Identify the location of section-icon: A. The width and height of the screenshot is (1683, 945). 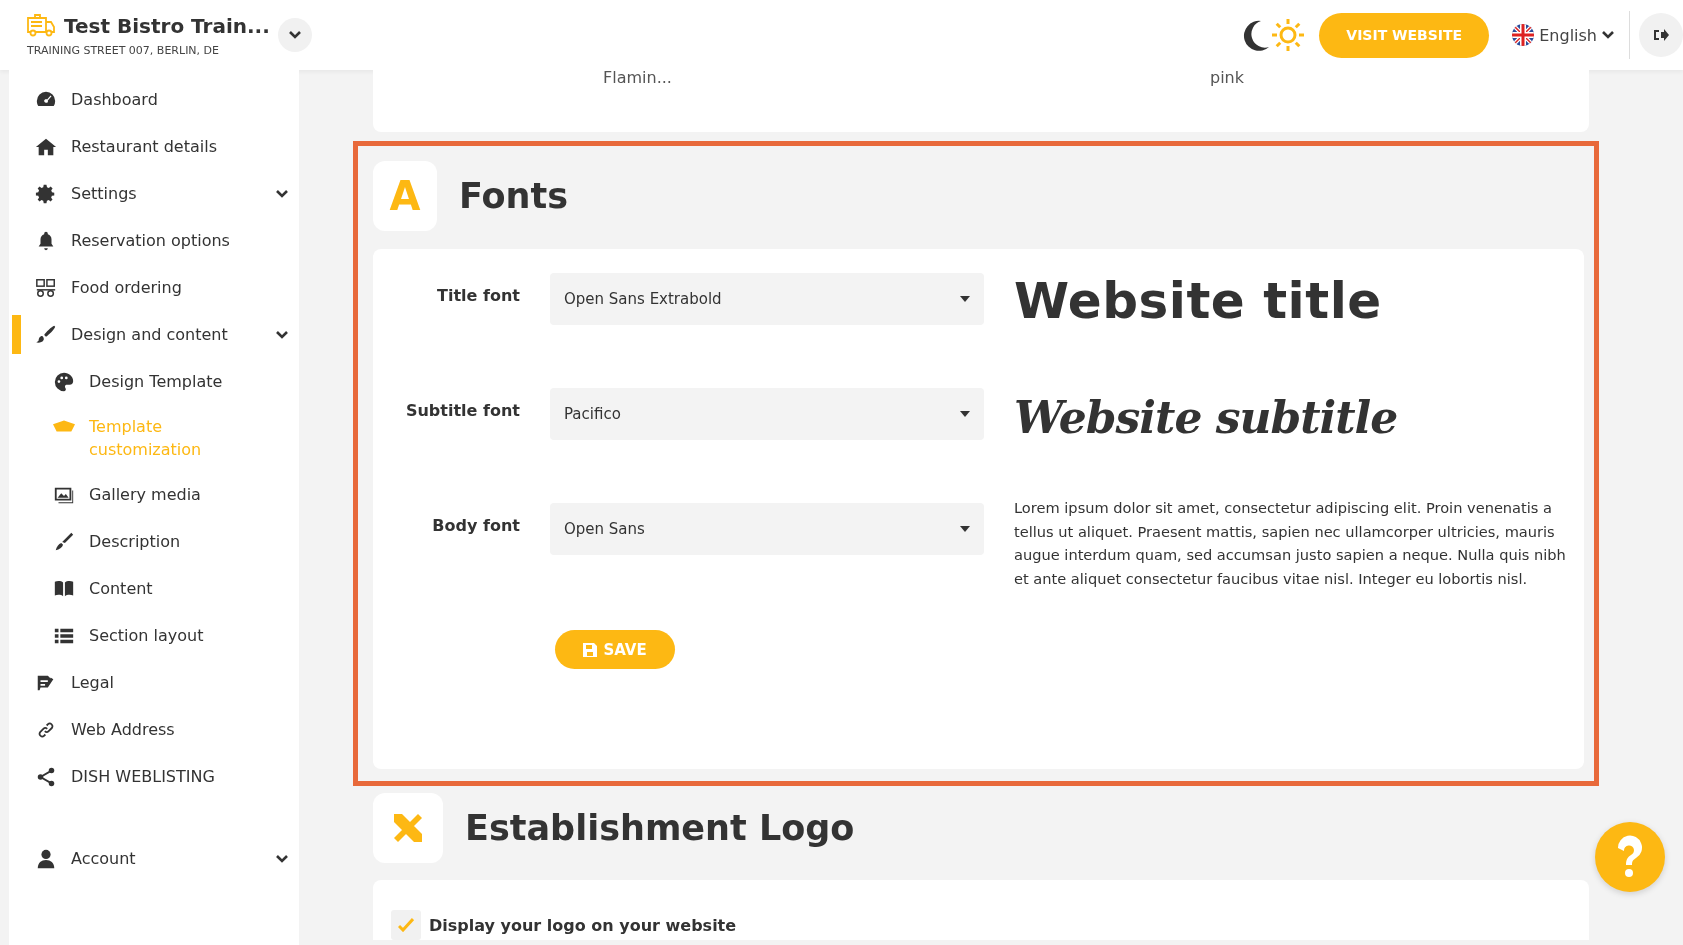
(405, 196).